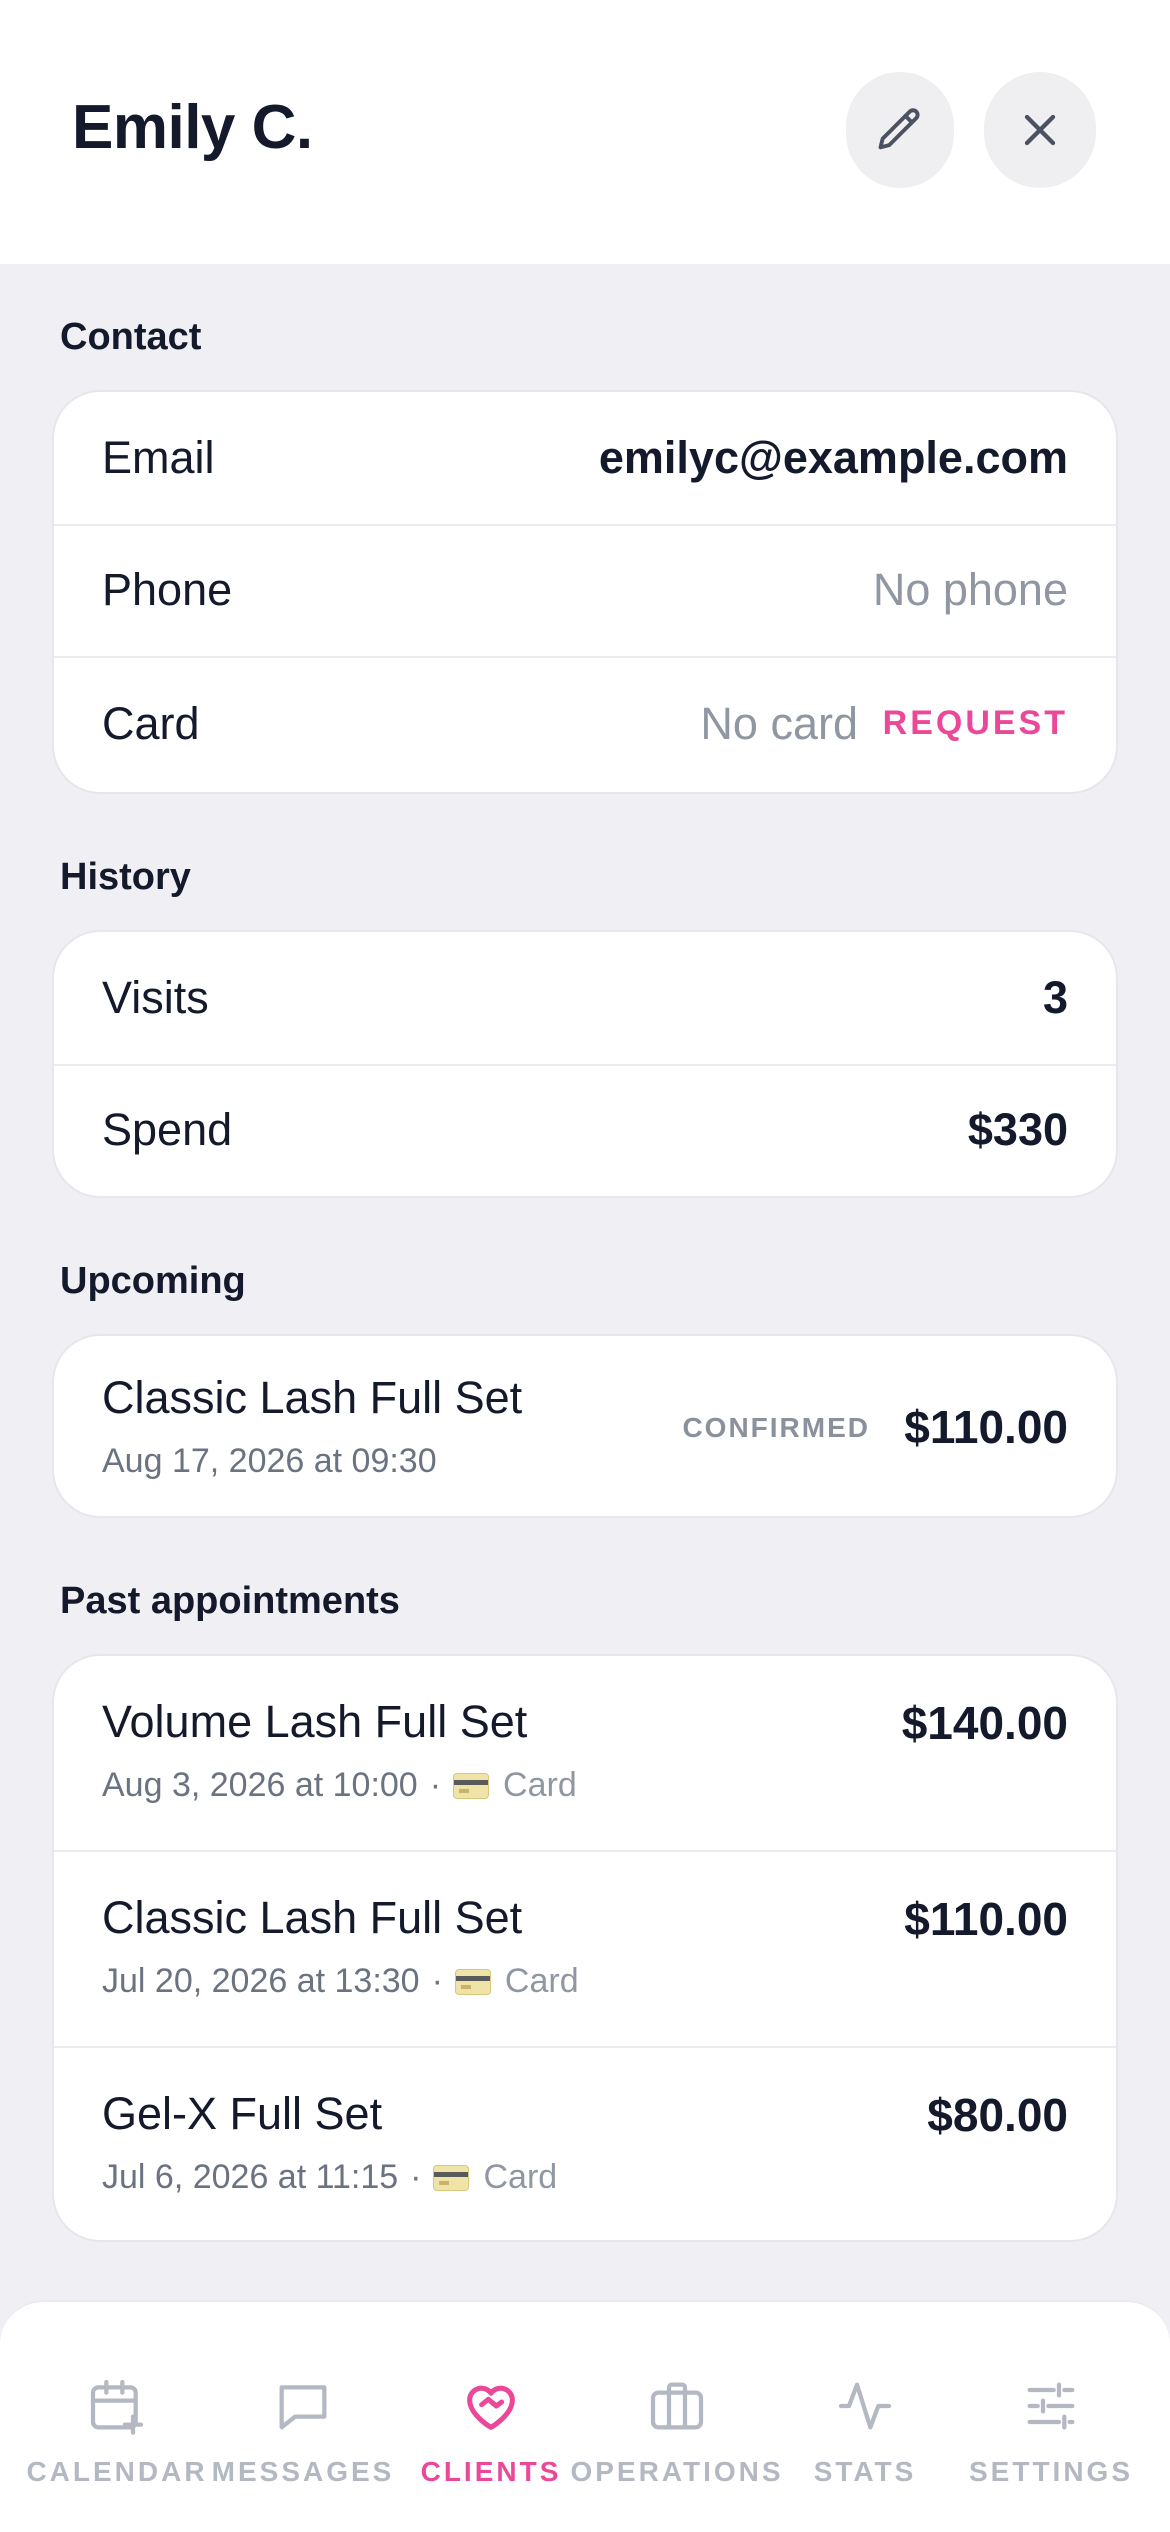  Describe the element at coordinates (997, 2115) in the screenshot. I see `appointment-price: $80.00` at that location.